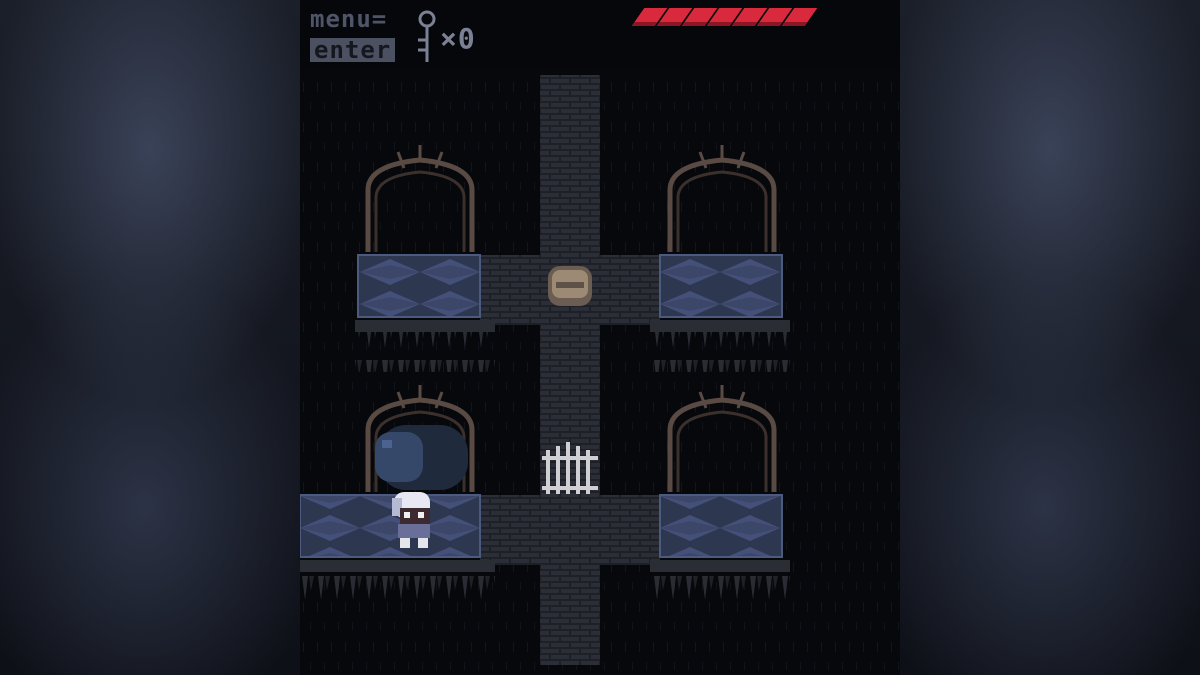  Describe the element at coordinates (570, 530) in the screenshot. I see `brick-bridge-bottom` at that location.